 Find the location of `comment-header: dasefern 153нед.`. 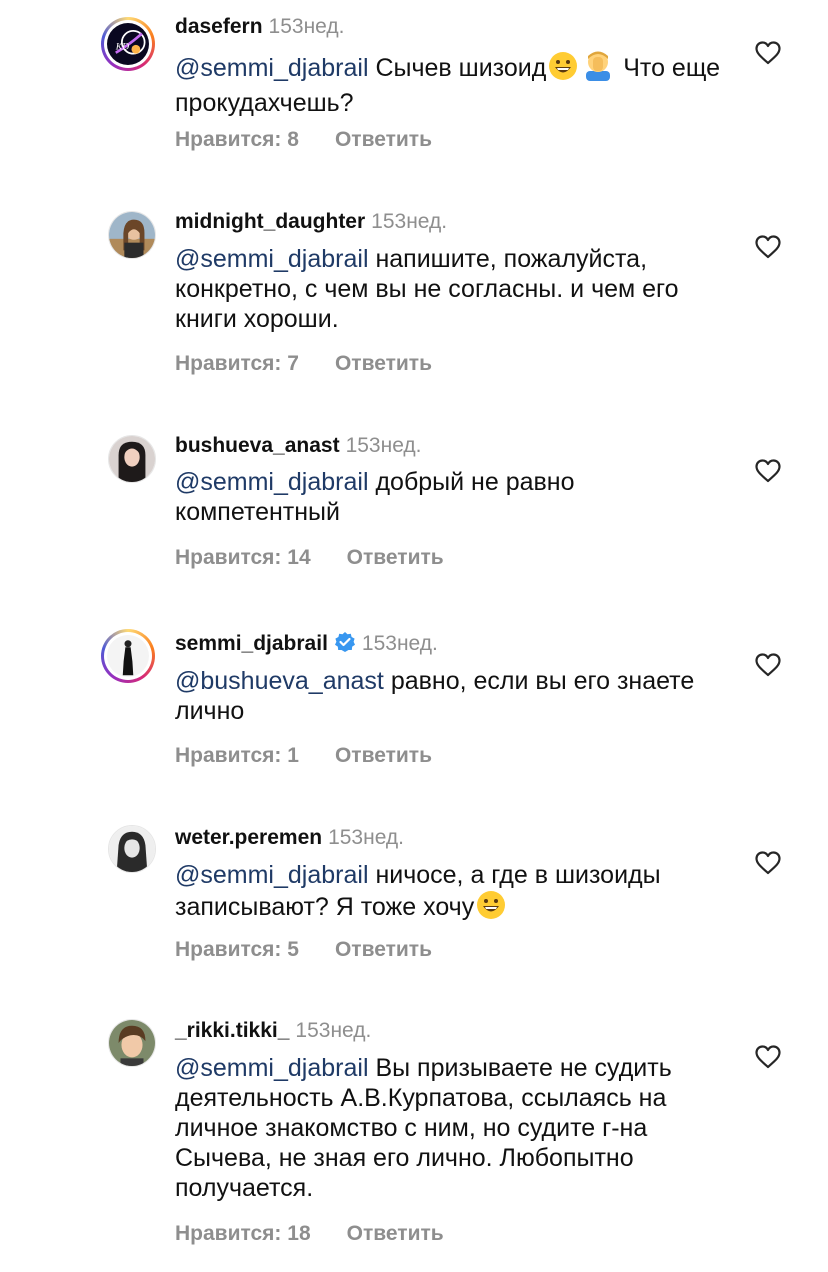

comment-header: dasefern 153нед. is located at coordinates (260, 27).